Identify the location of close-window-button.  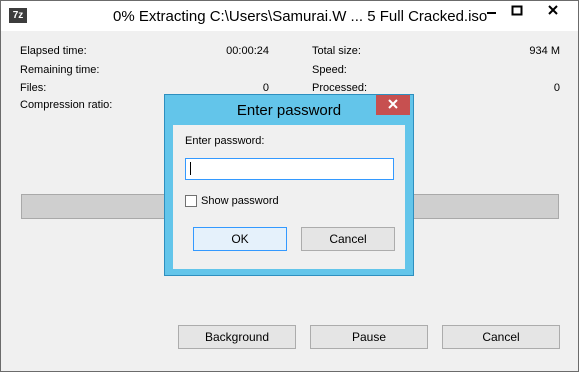
(553, 11).